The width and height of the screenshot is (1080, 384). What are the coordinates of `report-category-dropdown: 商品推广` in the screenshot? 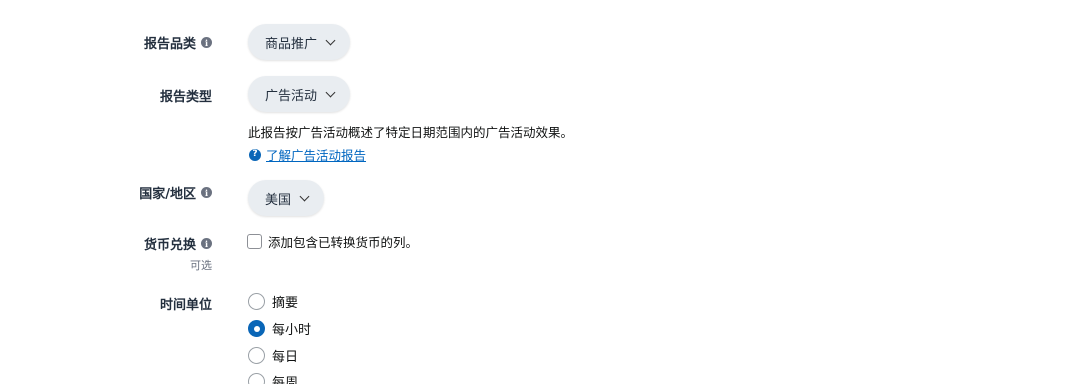 It's located at (299, 42).